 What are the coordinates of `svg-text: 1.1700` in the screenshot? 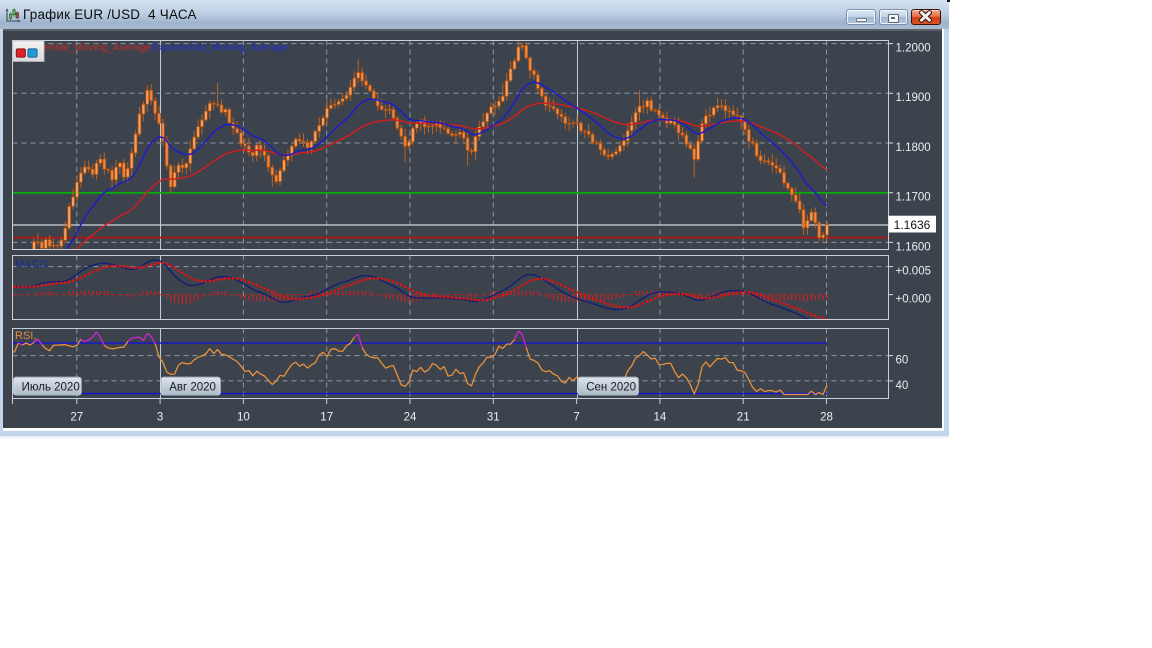 It's located at (913, 198).